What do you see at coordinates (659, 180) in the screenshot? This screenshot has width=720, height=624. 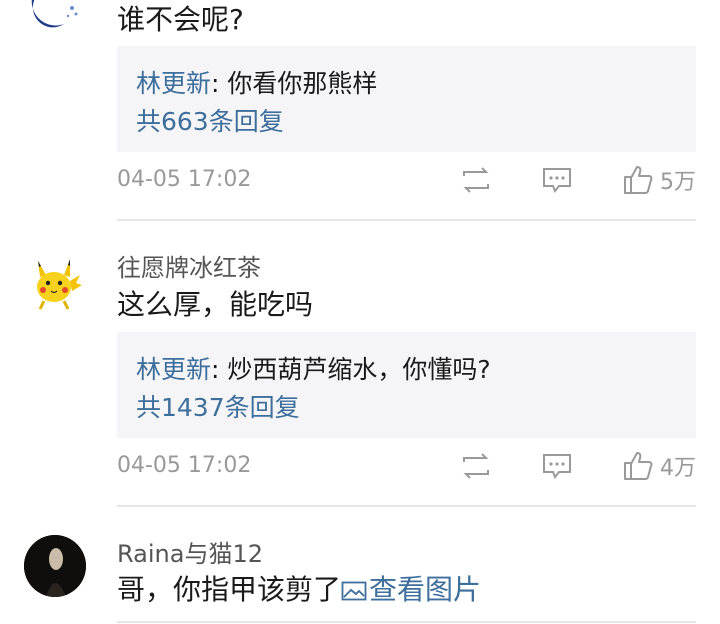 I see `like-button: 5万` at bounding box center [659, 180].